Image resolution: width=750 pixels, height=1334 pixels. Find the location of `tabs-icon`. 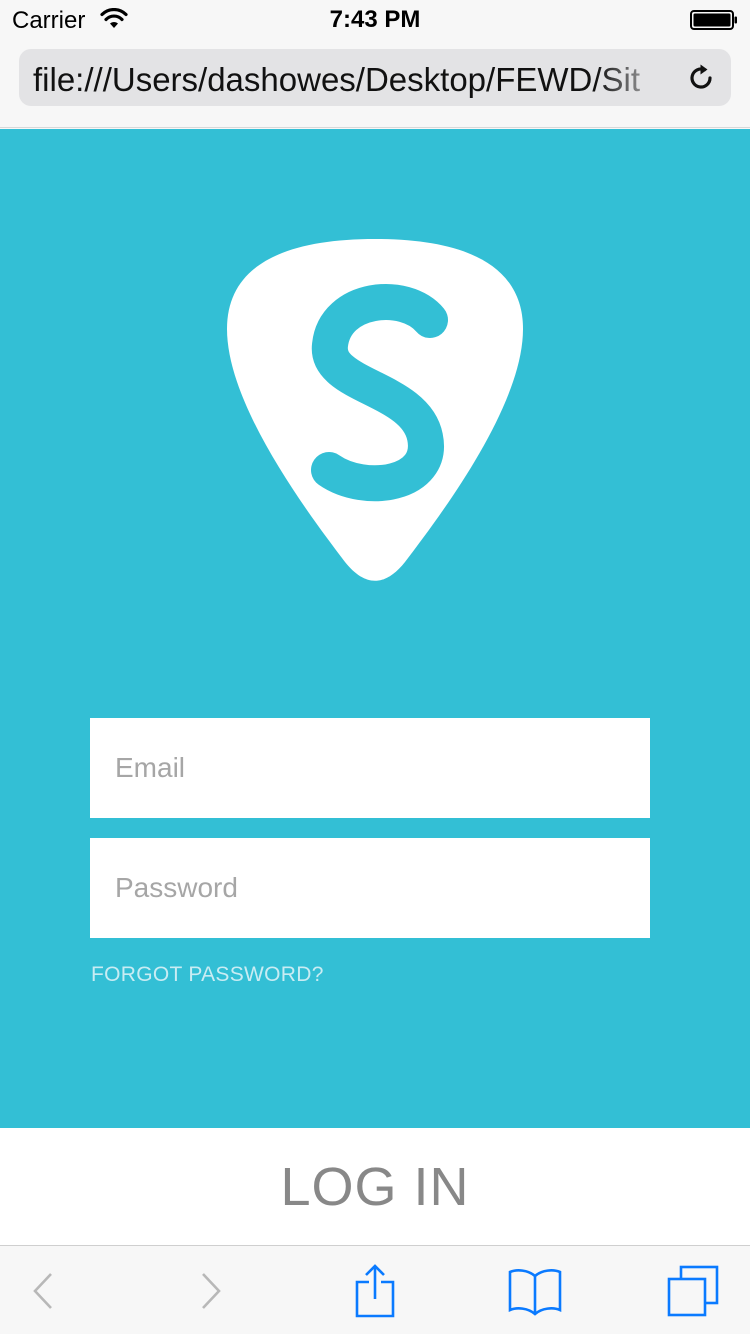

tabs-icon is located at coordinates (693, 1290).